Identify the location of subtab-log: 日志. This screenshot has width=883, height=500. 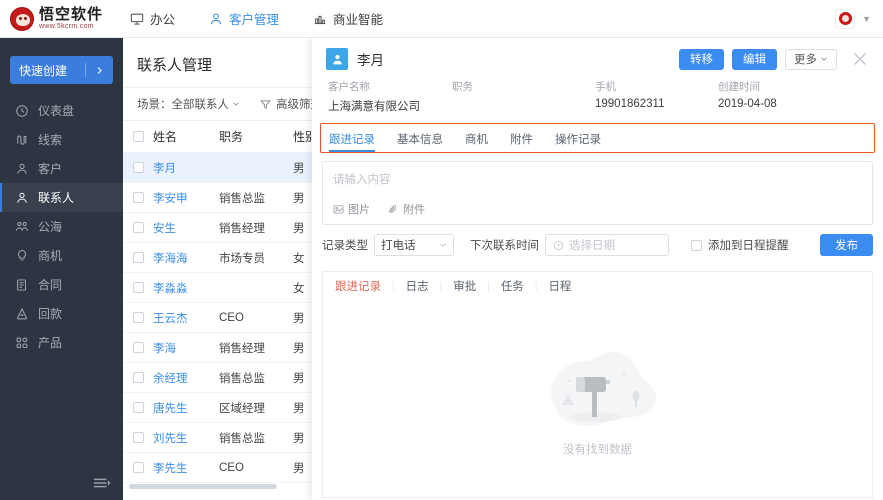
(417, 286).